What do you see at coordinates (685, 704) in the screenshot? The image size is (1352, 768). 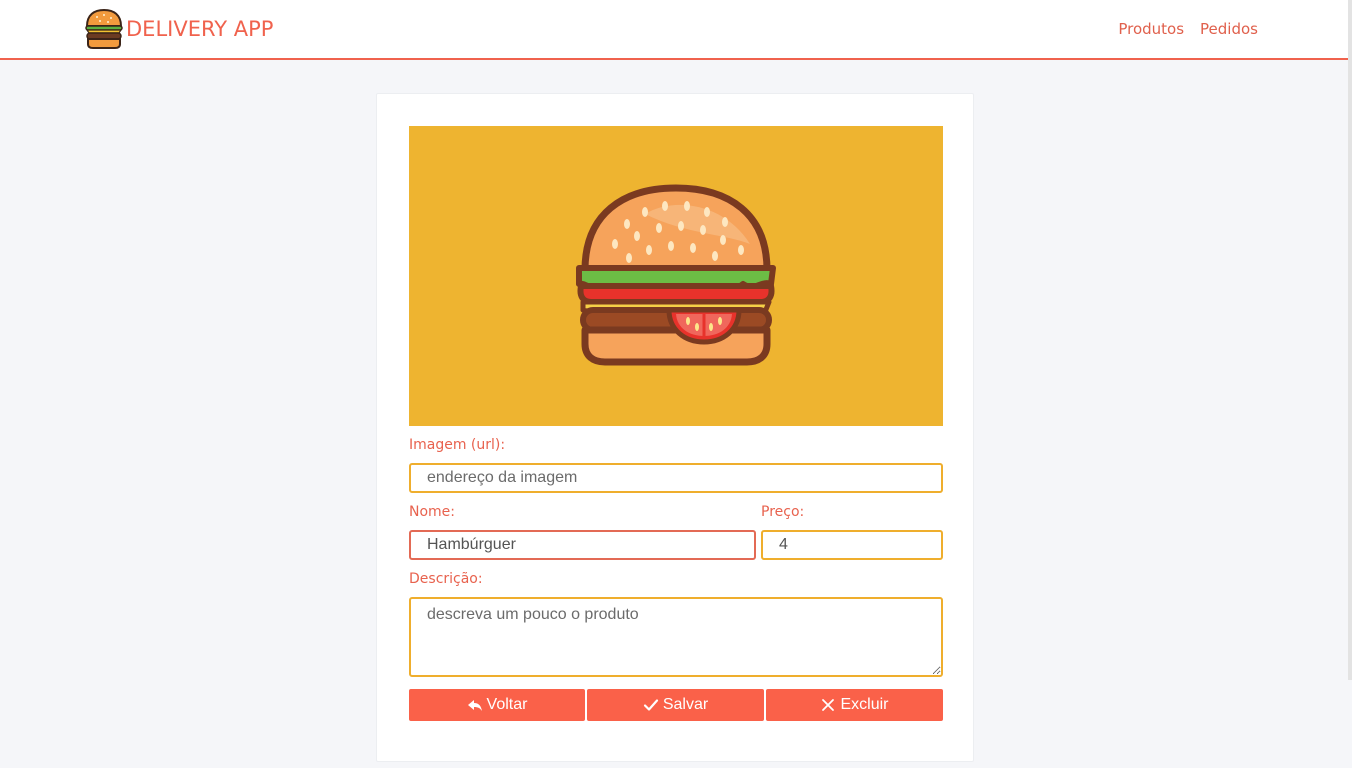 I see `save-button-label: Salvar` at bounding box center [685, 704].